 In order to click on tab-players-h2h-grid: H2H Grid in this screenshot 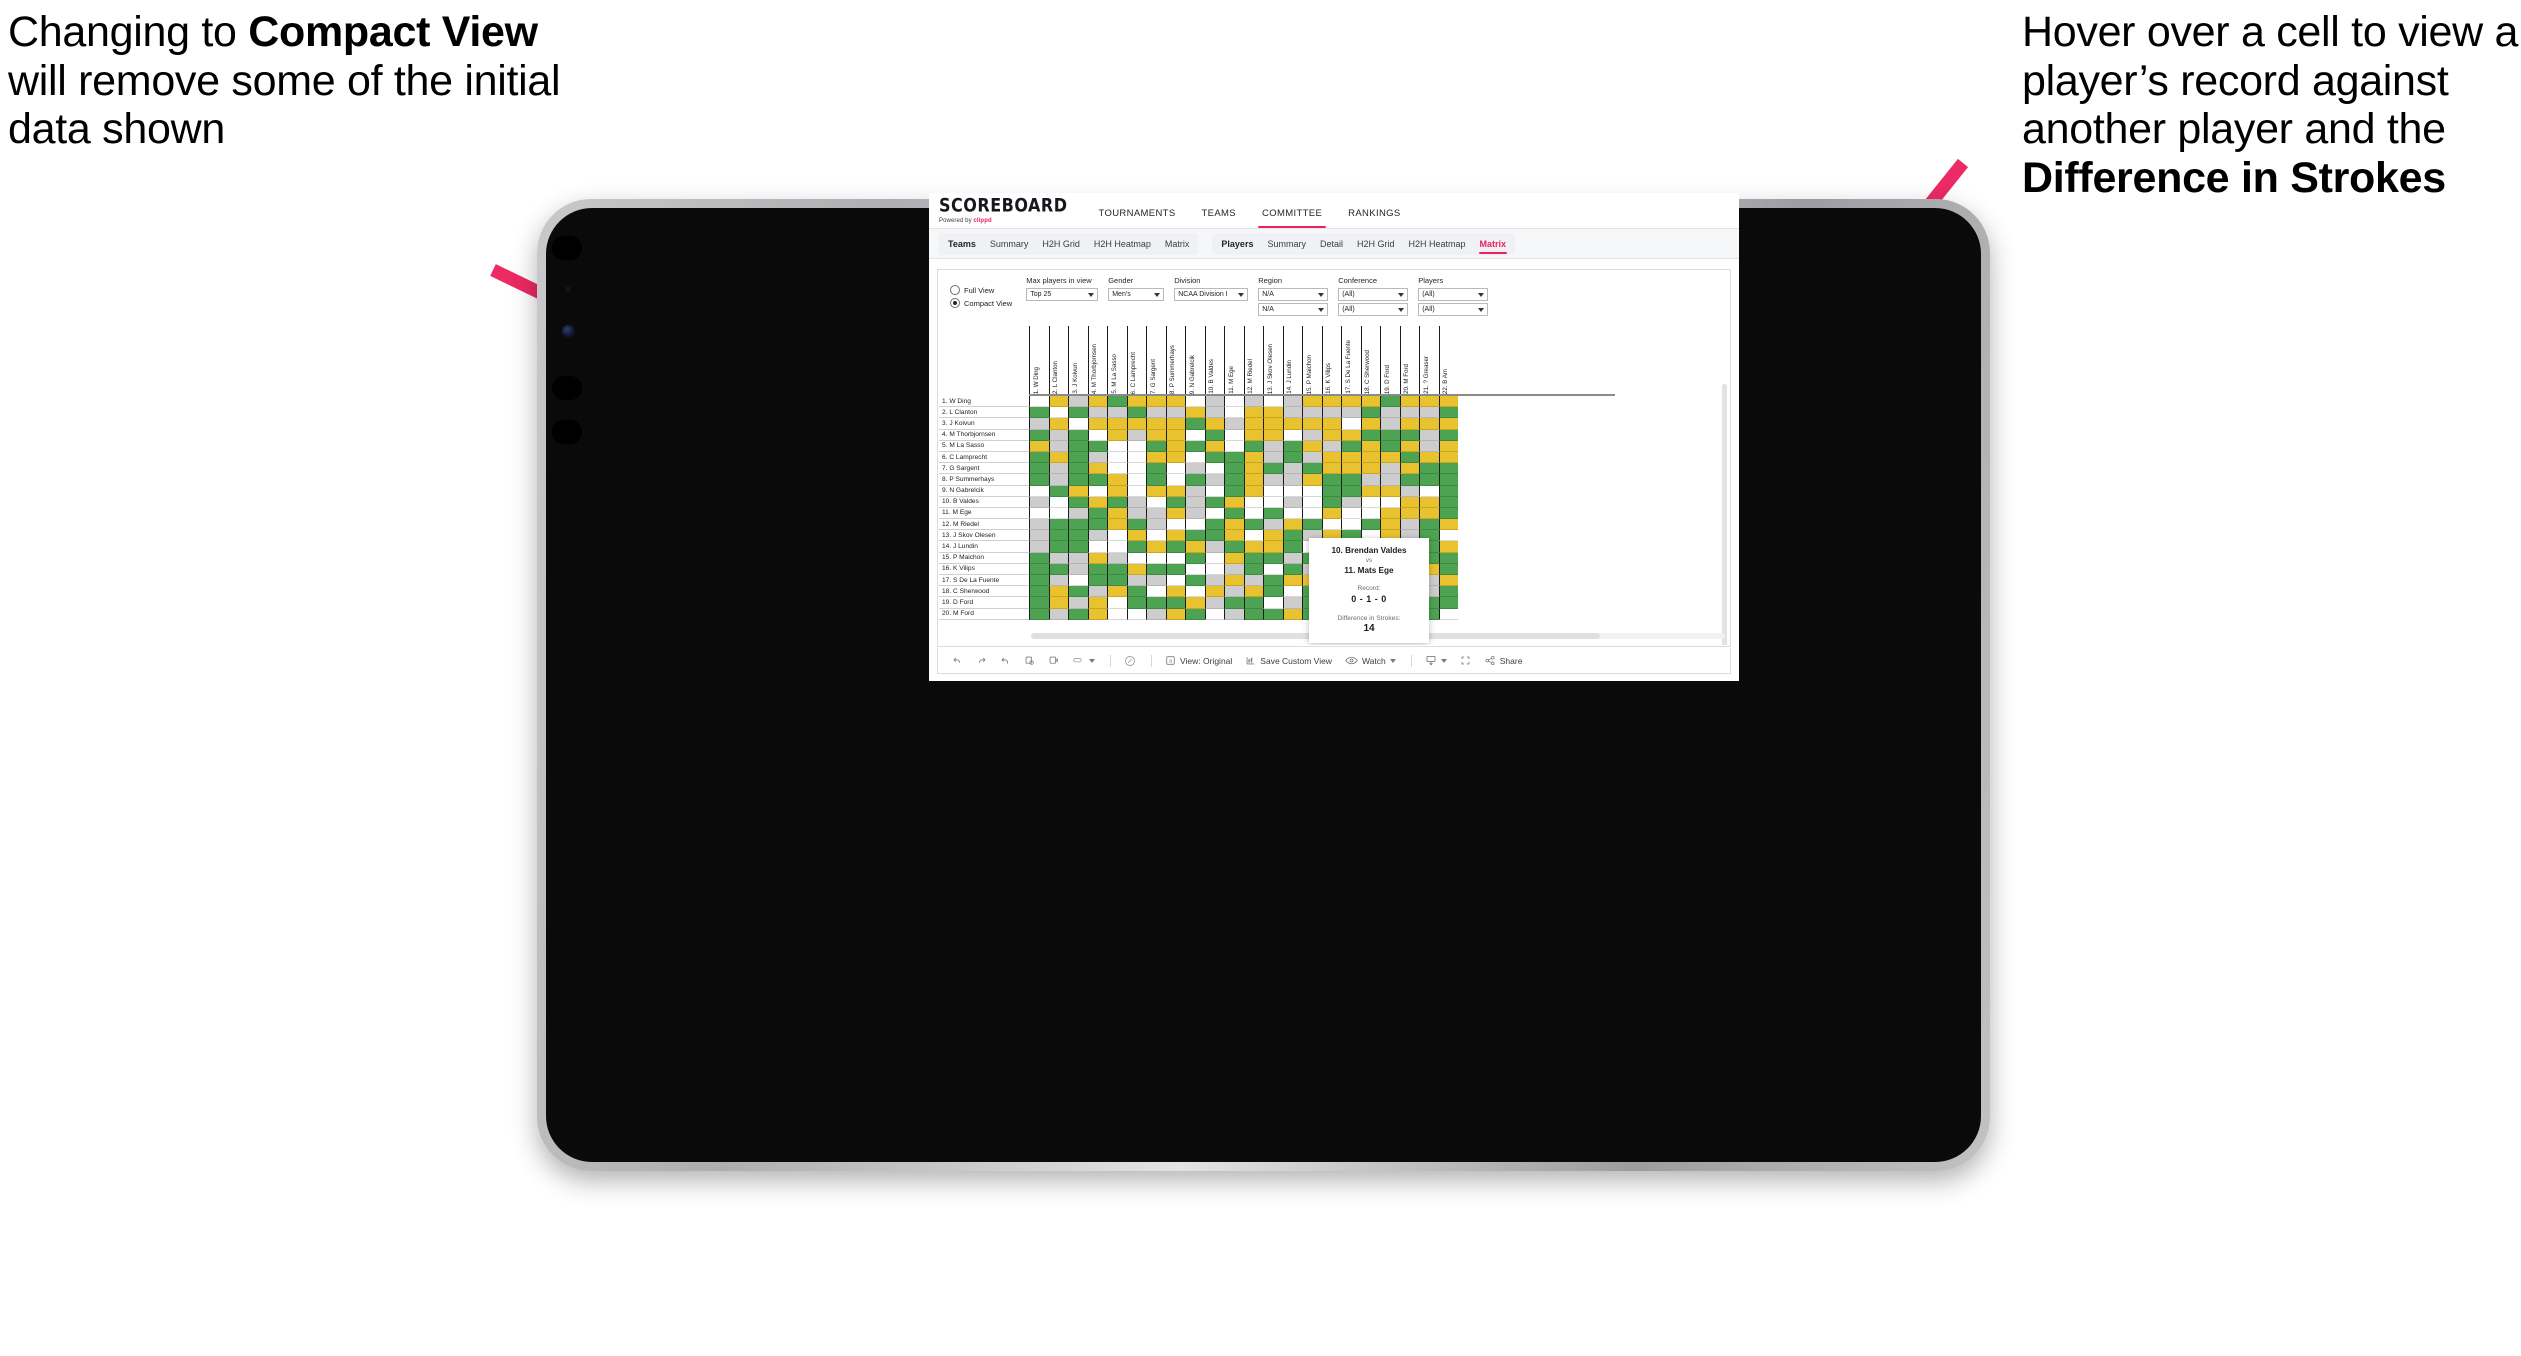, I will do `click(1376, 244)`.